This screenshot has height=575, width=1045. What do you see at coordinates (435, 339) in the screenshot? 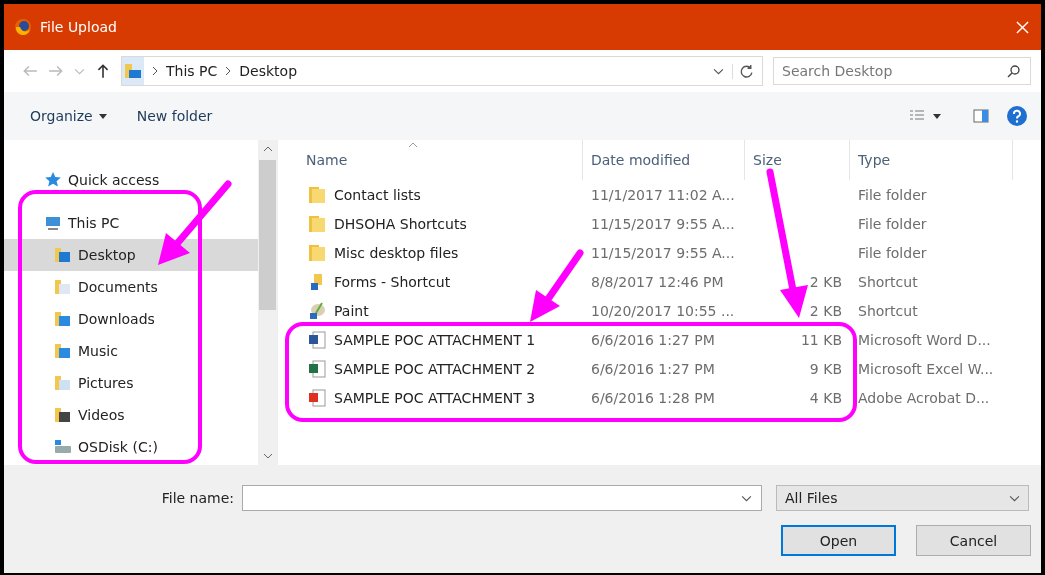
I see `file-name: SAMPLE POC ATTACHMENT 1` at bounding box center [435, 339].